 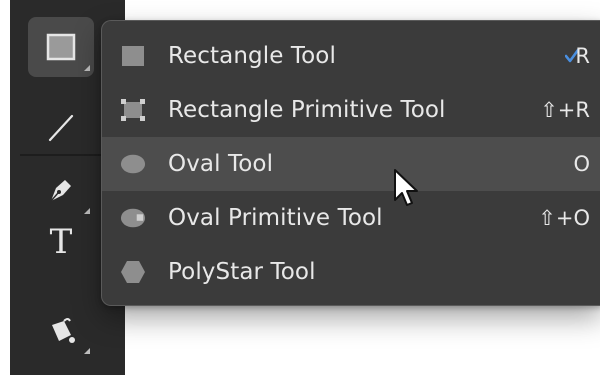 What do you see at coordinates (252, 56) in the screenshot?
I see `menu-item-label: Rectangle Tool` at bounding box center [252, 56].